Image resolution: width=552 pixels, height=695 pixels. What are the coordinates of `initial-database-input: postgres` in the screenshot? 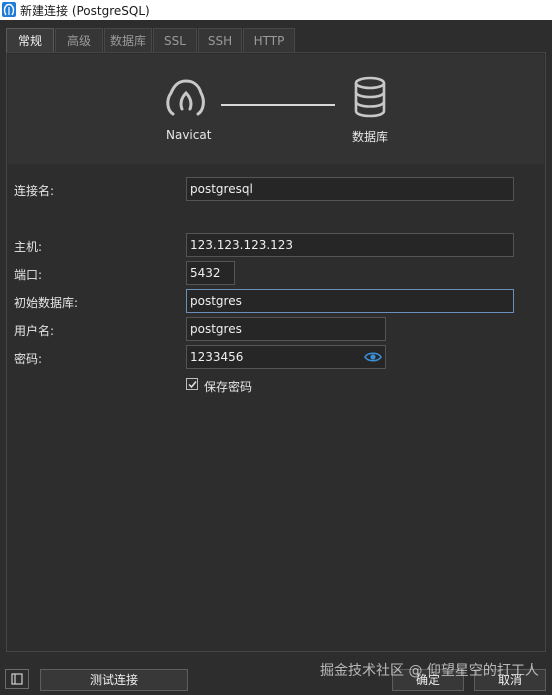 It's located at (350, 301).